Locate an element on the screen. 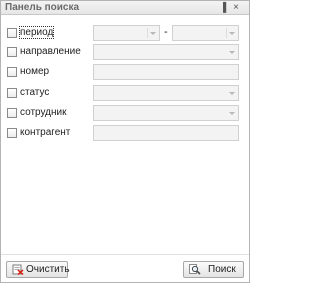 This screenshot has width=320, height=283. number-input is located at coordinates (166, 72).